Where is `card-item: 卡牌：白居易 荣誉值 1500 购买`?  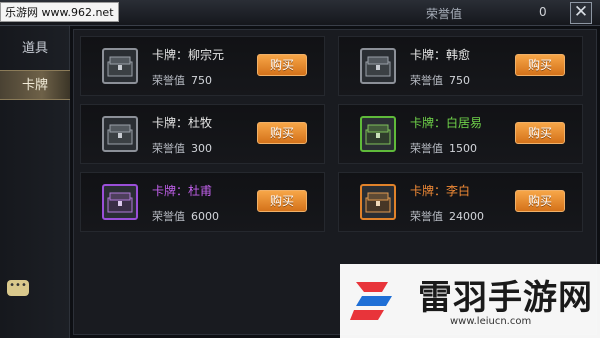
card-item: 卡牌：白居易 荣誉值 1500 购买 is located at coordinates (460, 134).